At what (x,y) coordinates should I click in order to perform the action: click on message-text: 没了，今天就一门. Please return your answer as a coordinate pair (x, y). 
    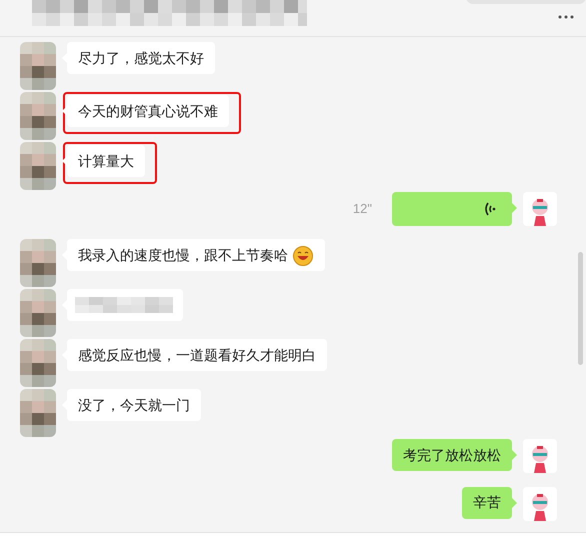
    Looking at the image, I should click on (134, 405).